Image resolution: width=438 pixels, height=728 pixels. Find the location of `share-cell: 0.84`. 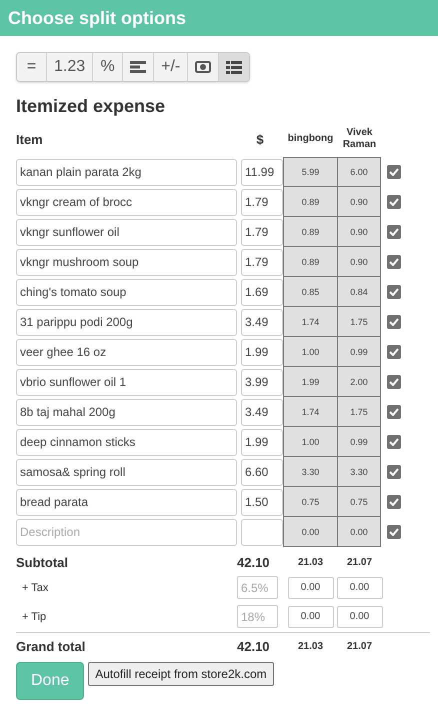

share-cell: 0.84 is located at coordinates (359, 292).